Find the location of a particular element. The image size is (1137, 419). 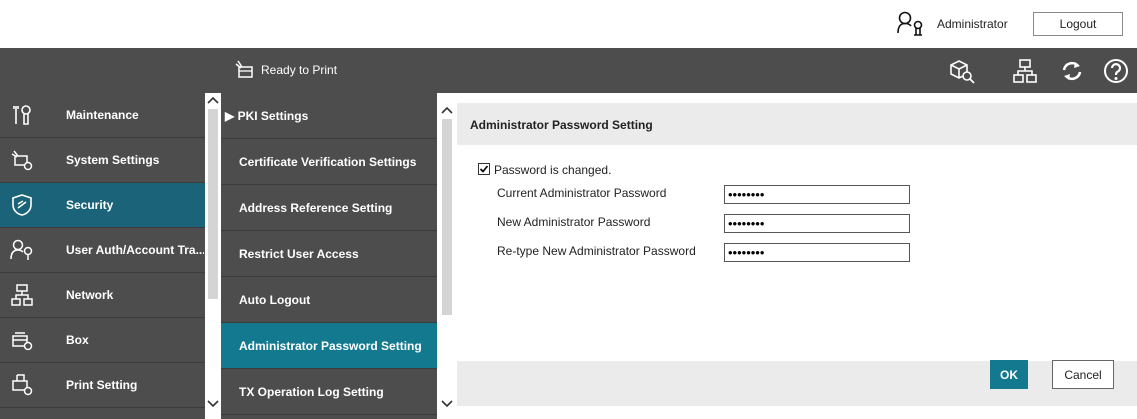

sub-item-auto-logout: Auto Logout is located at coordinates (329, 300).